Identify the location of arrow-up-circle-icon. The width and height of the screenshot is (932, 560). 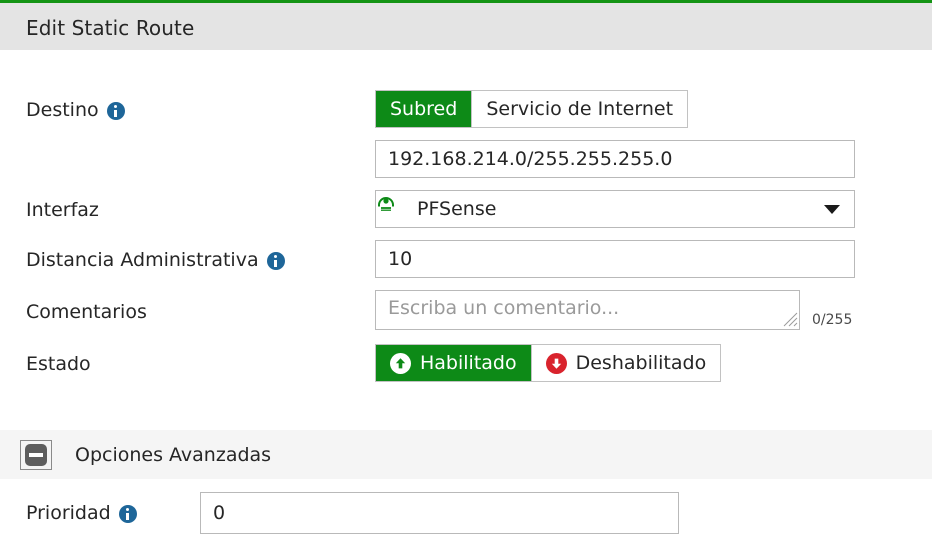
(400, 363).